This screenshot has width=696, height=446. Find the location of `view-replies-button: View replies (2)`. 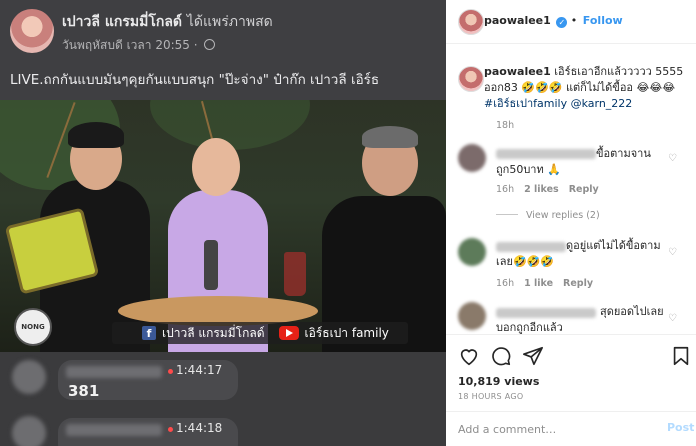

view-replies-button: View replies (2) is located at coordinates (548, 215).